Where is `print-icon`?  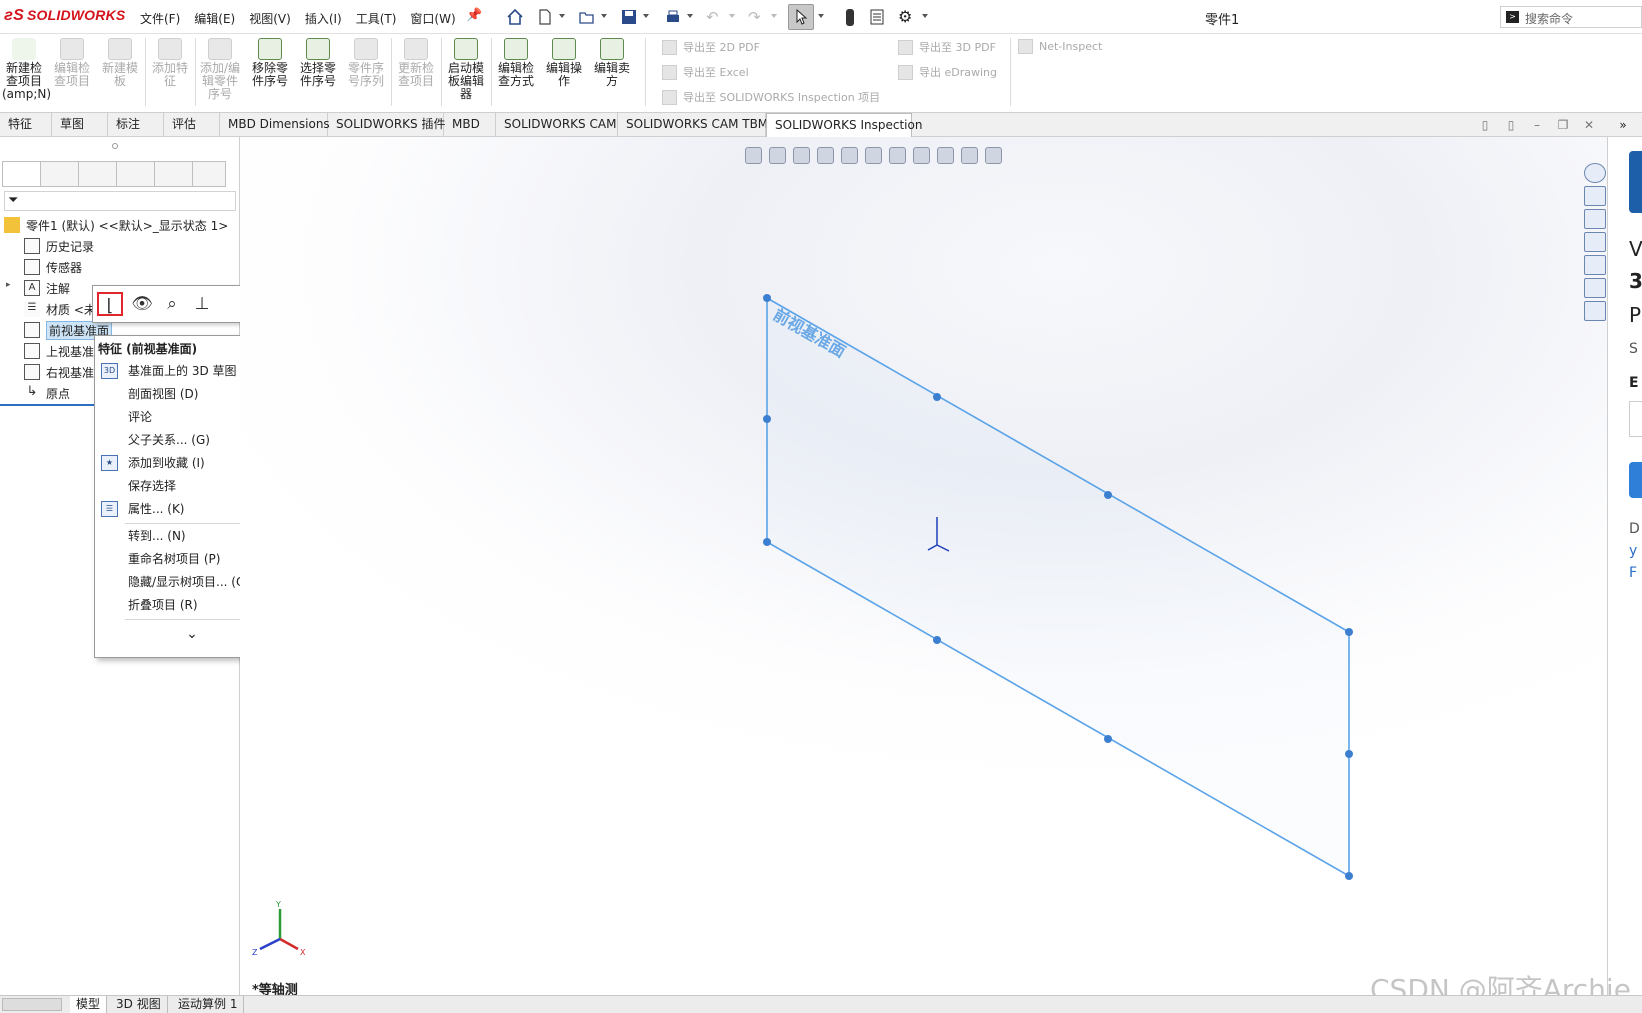
print-icon is located at coordinates (673, 17).